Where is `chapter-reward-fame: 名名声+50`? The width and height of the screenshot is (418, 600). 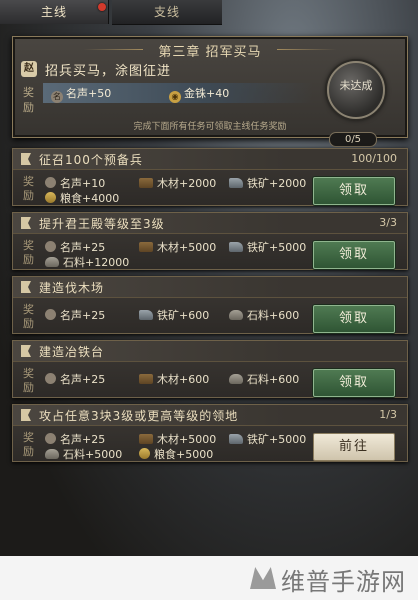
chapter-reward-fame: 名名声+50 is located at coordinates (81, 94).